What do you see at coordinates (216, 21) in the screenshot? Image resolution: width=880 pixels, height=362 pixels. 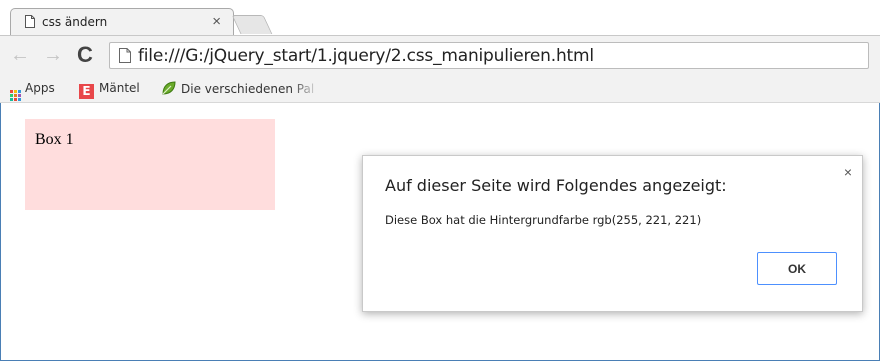 I see `tab-close-icon: ×` at bounding box center [216, 21].